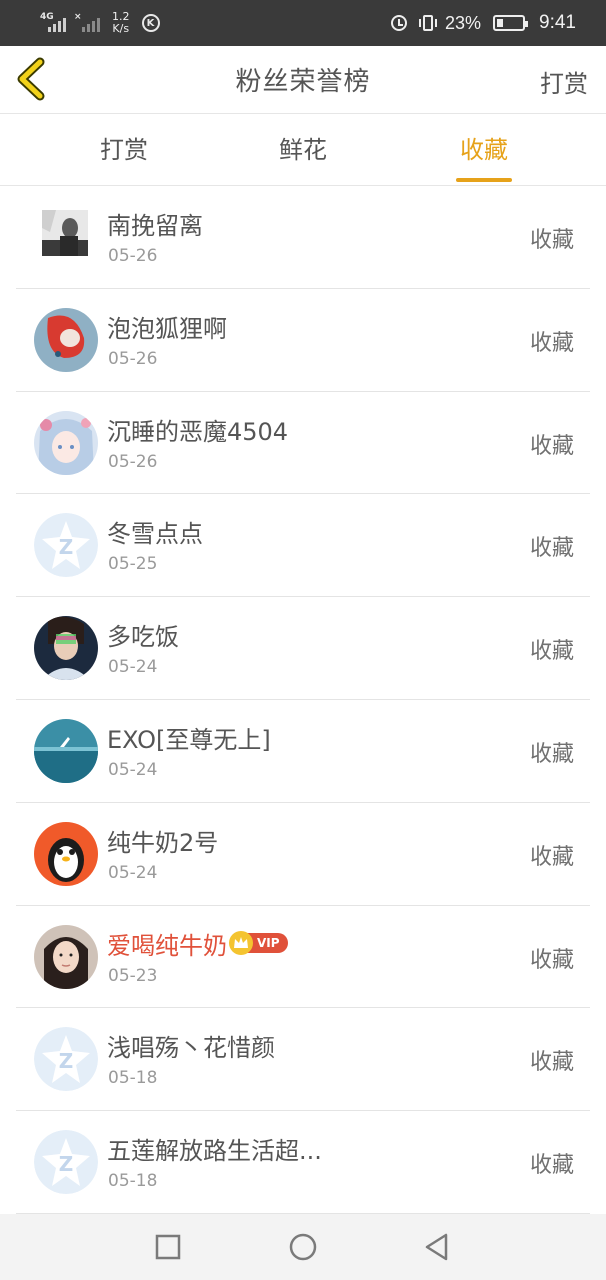 The height and width of the screenshot is (1280, 606). Describe the element at coordinates (463, 22) in the screenshot. I see `battery-percent: 23%` at that location.